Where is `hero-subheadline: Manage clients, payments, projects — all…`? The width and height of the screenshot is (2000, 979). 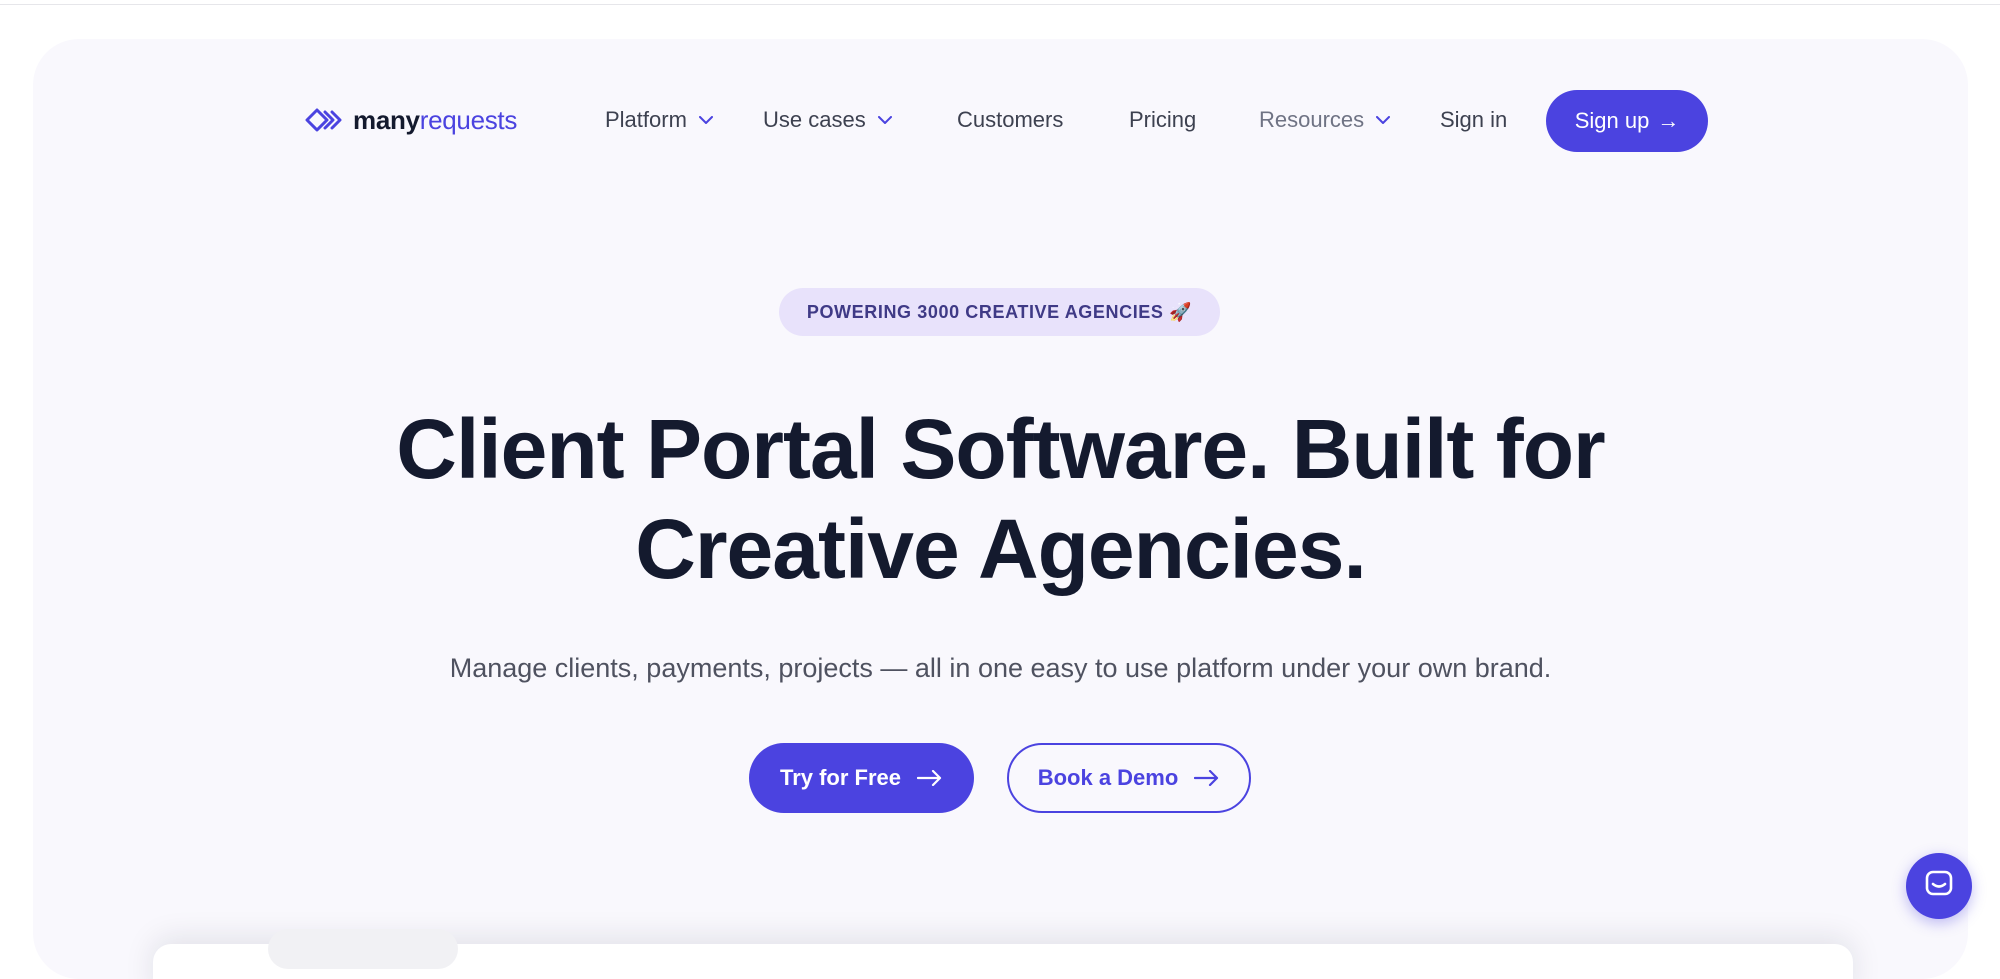
hero-subheadline: Manage clients, payments, projects — all… is located at coordinates (1000, 668).